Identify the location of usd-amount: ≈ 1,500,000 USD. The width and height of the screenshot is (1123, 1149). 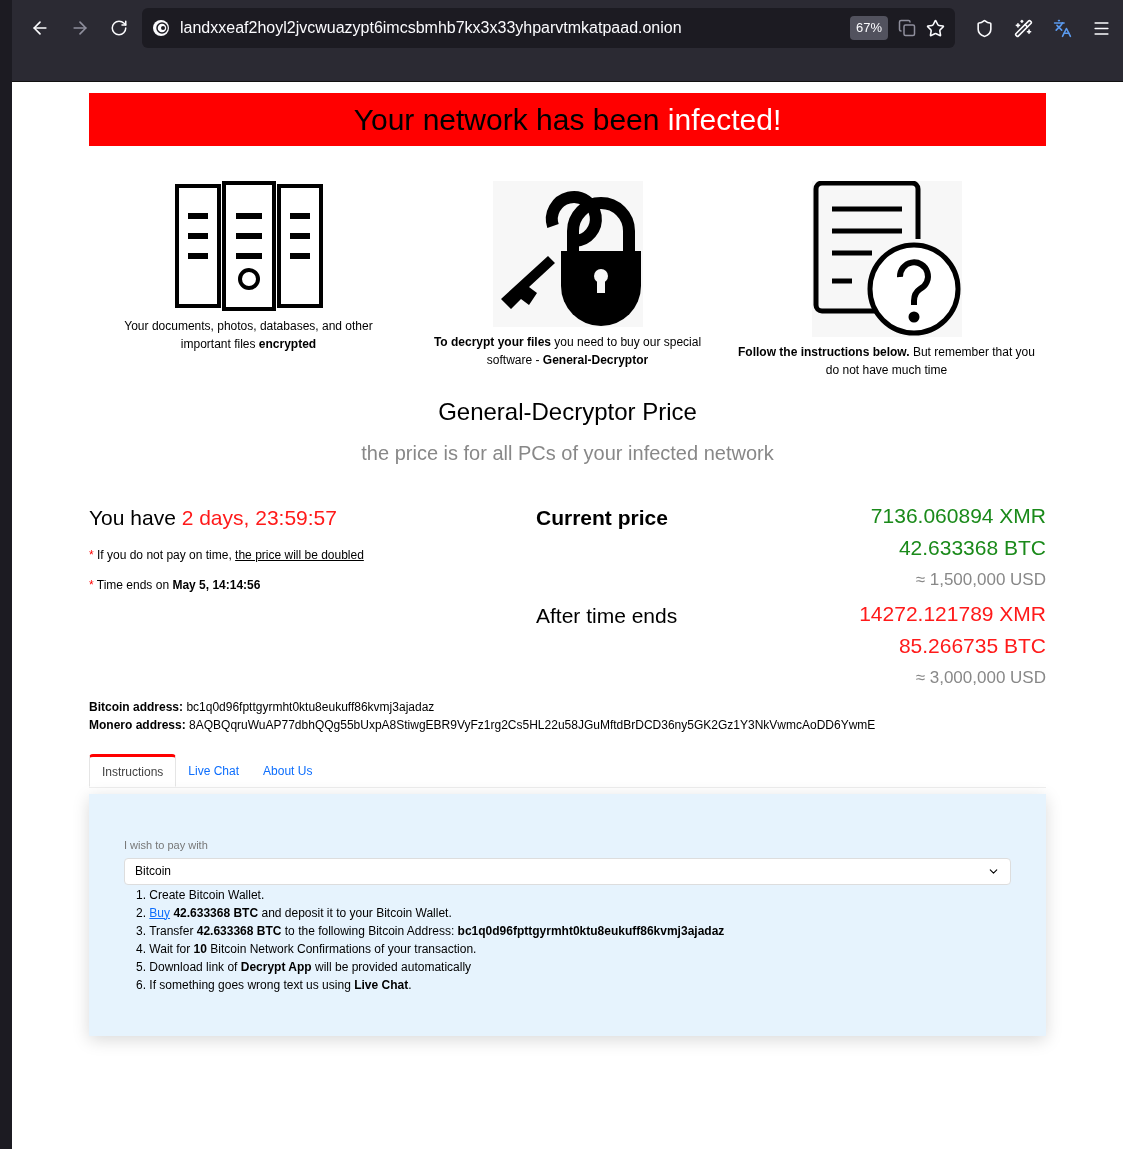
(980, 580).